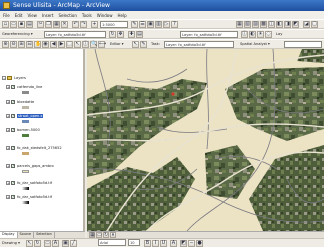 Image resolution: width=324 pixels, height=247 pixels. Describe the element at coordinates (252, 34) in the screenshot. I see `contrast-icon: ◐` at that location.